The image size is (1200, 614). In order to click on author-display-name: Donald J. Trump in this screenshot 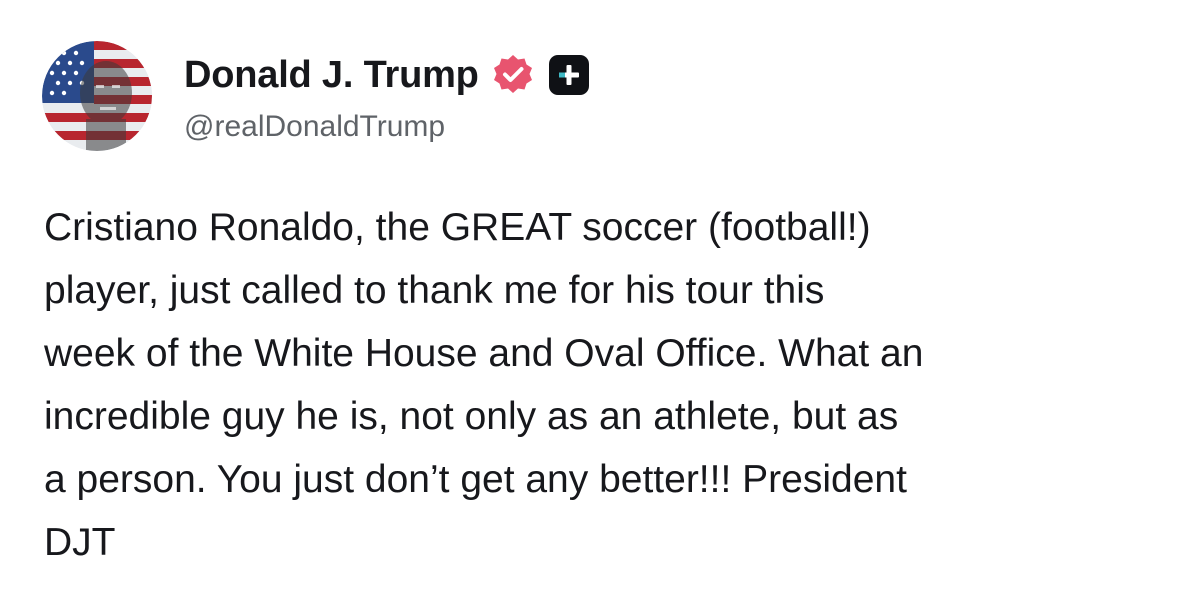, I will do `click(331, 75)`.